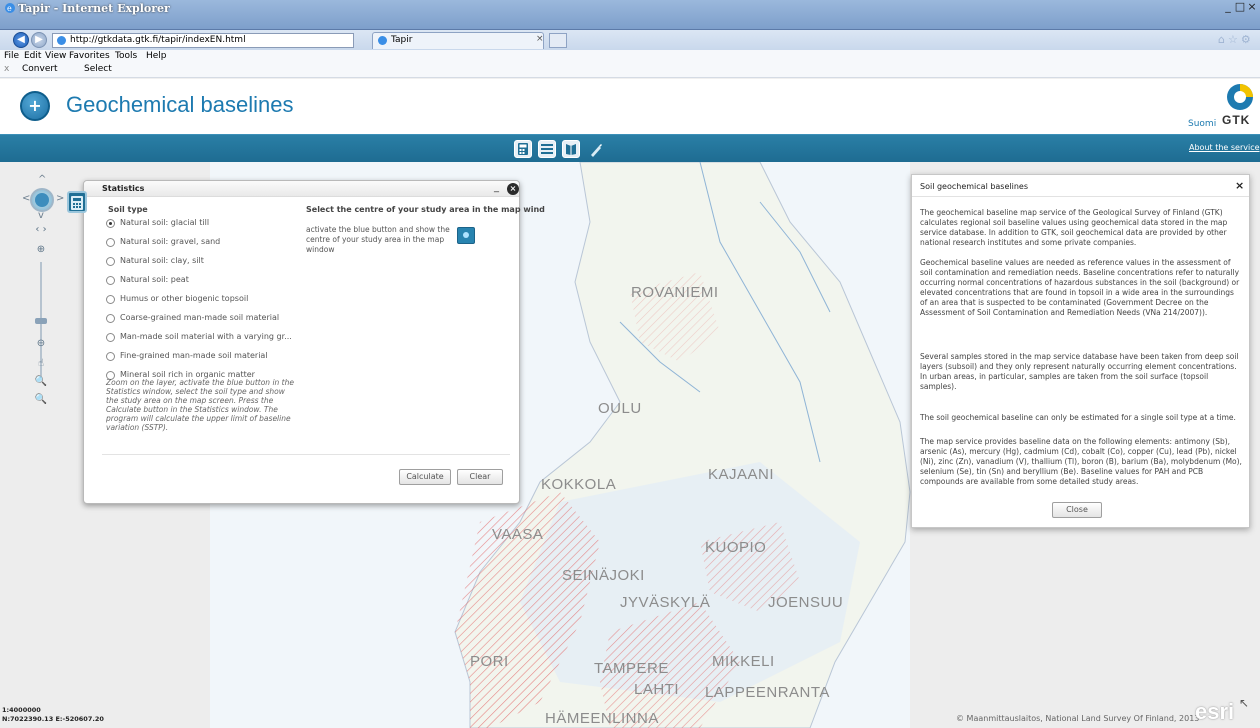 This screenshot has height=728, width=1260. I want to click on gtk-logo-icon, so click(1240, 97).